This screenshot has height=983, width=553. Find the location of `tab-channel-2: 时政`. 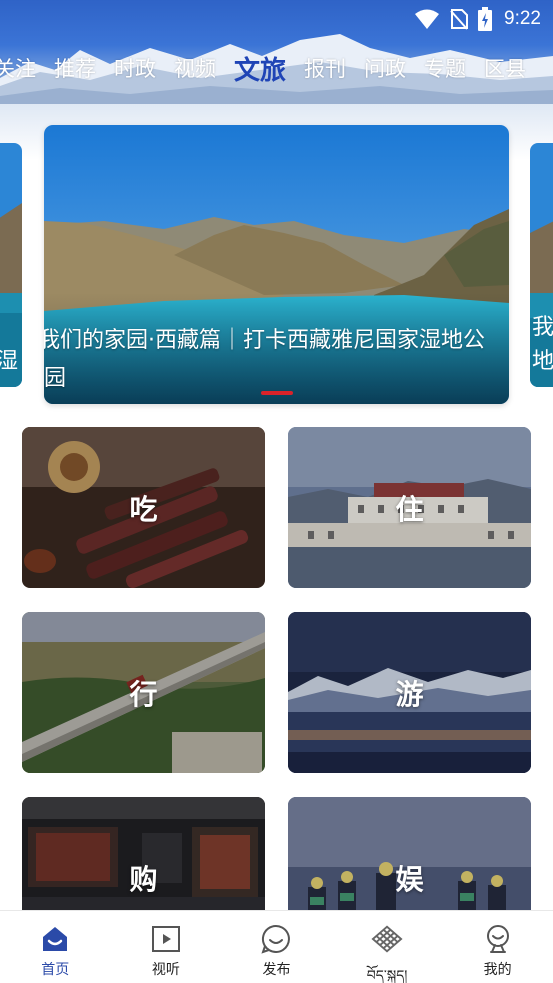

tab-channel-2: 时政 is located at coordinates (135, 68).